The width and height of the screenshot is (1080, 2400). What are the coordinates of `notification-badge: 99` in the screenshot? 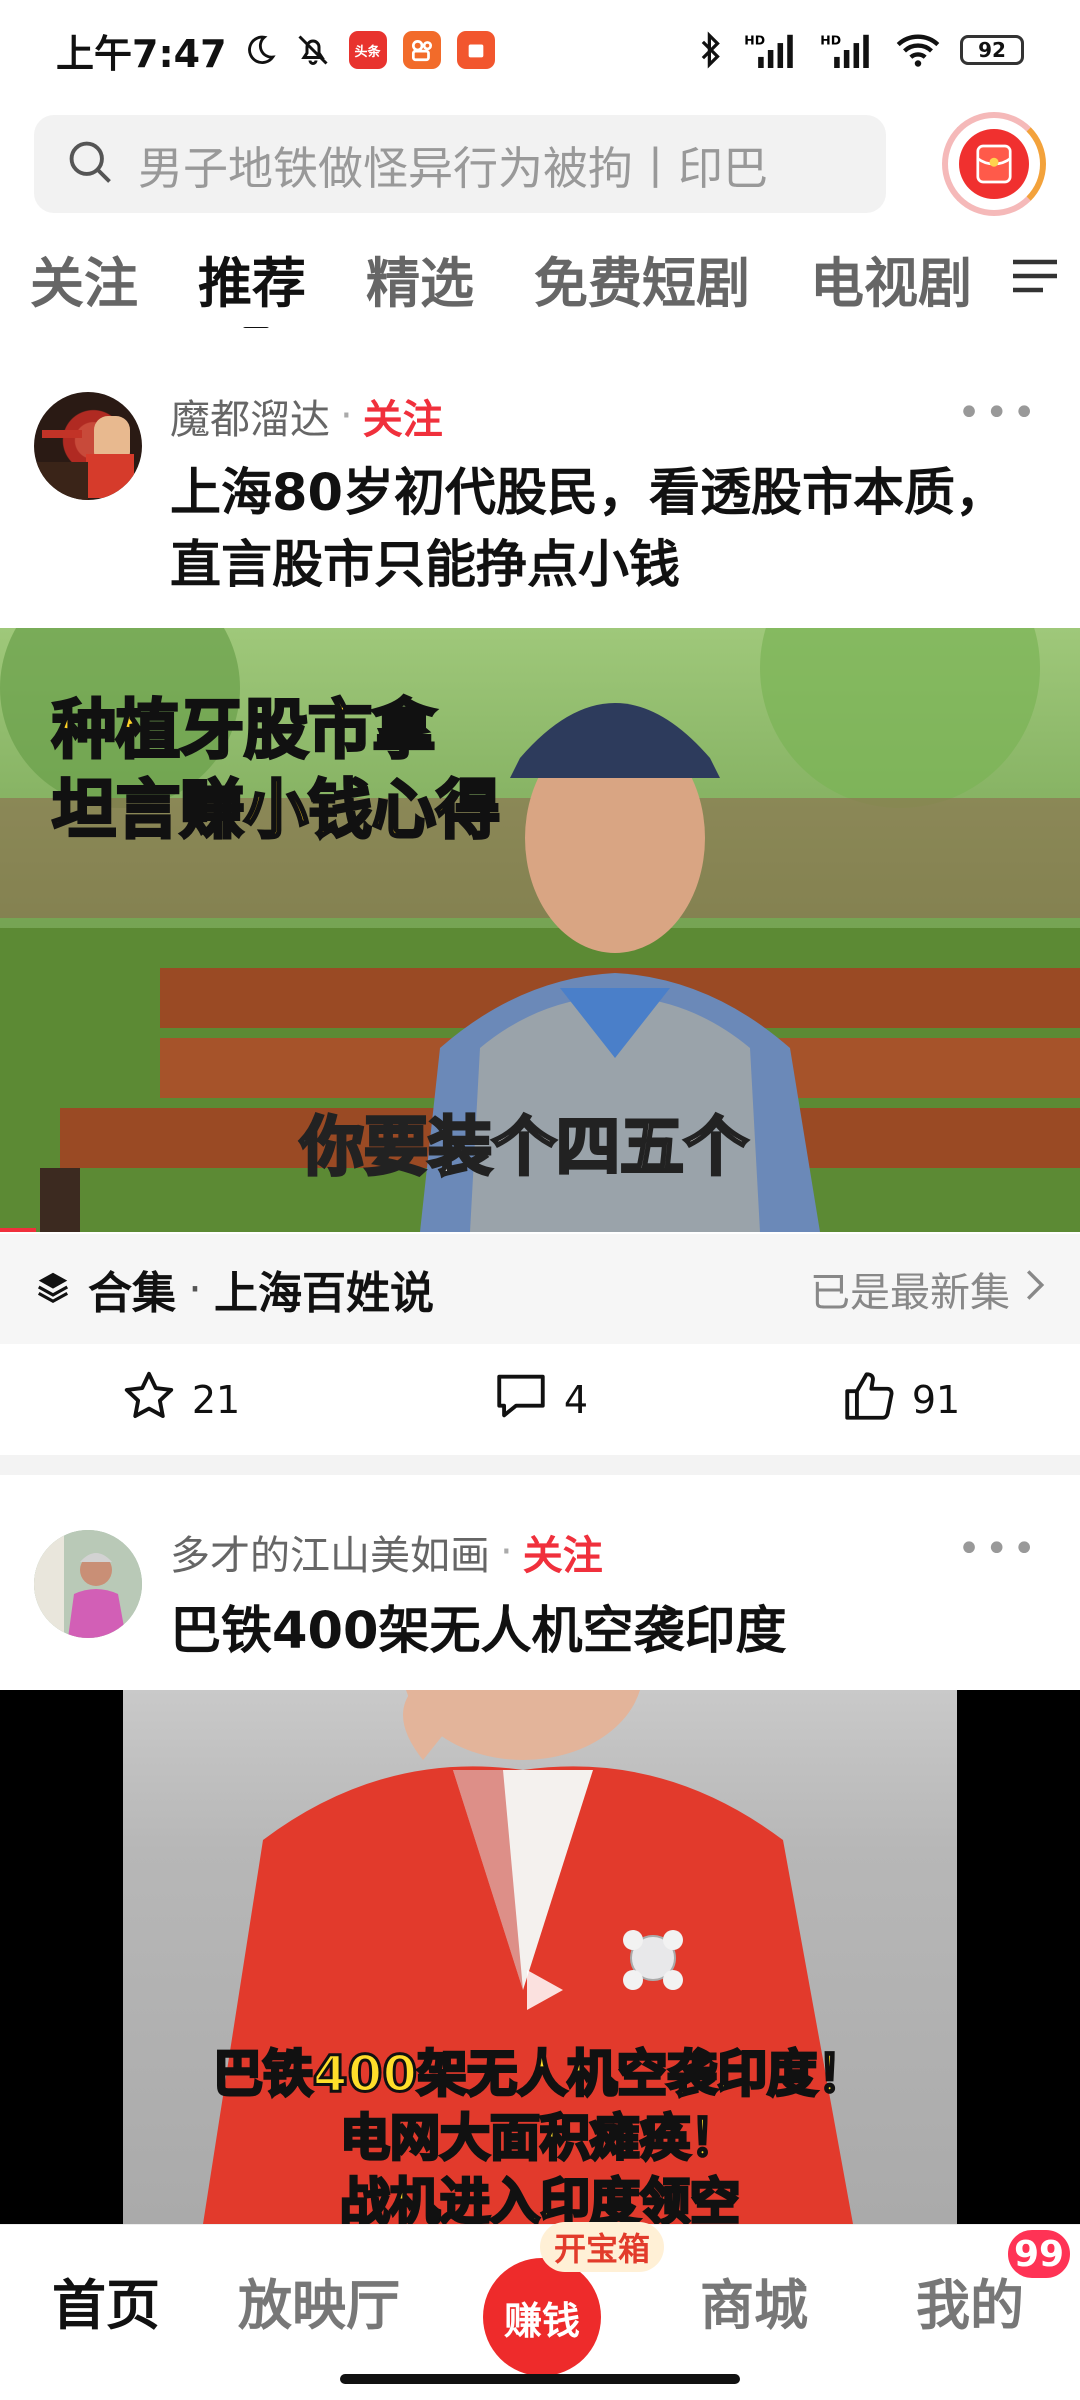 It's located at (1039, 2254).